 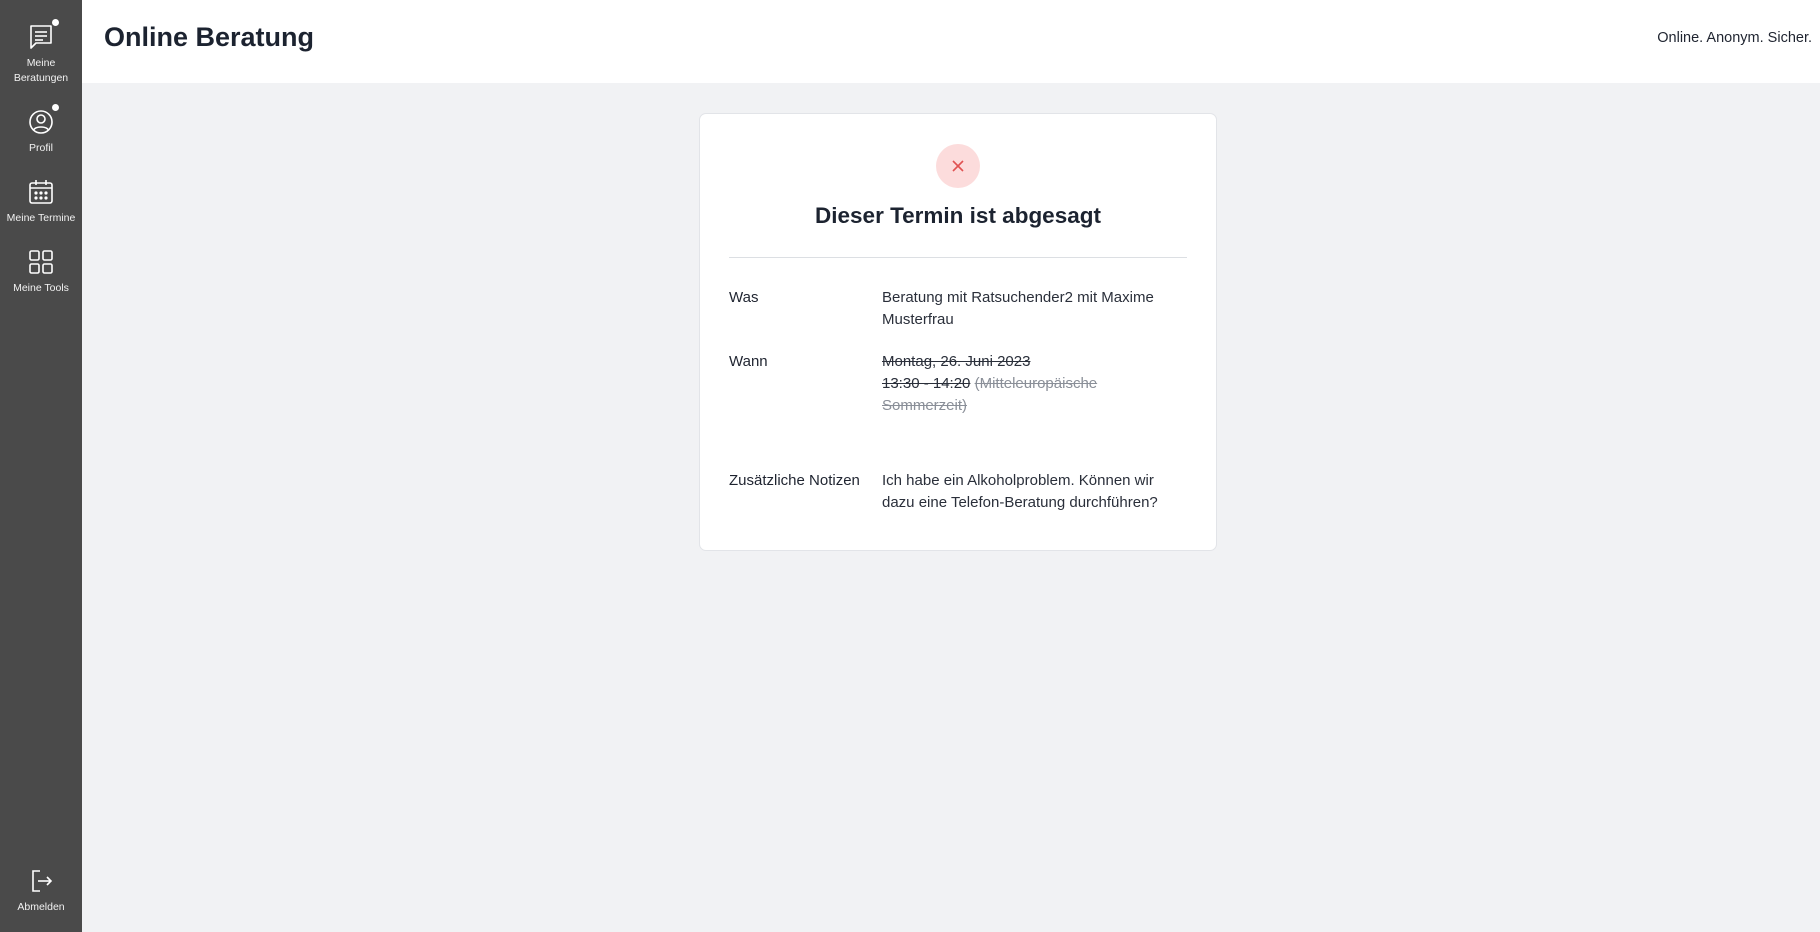 I want to click on header: Online Beratung Online. Anonym. Sicher., so click(x=951, y=41).